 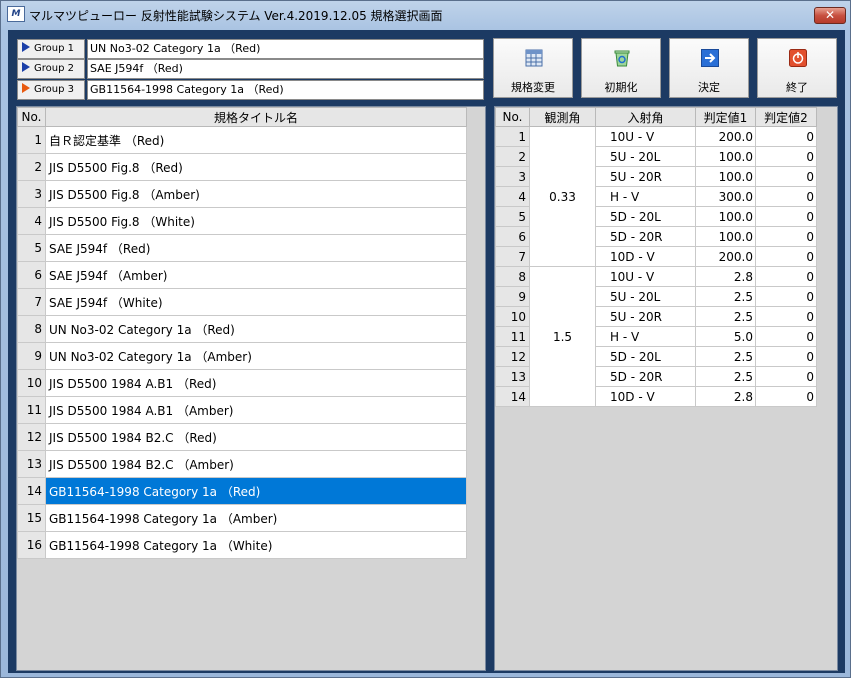 I want to click on group-1-button: Group 1, so click(x=51, y=49).